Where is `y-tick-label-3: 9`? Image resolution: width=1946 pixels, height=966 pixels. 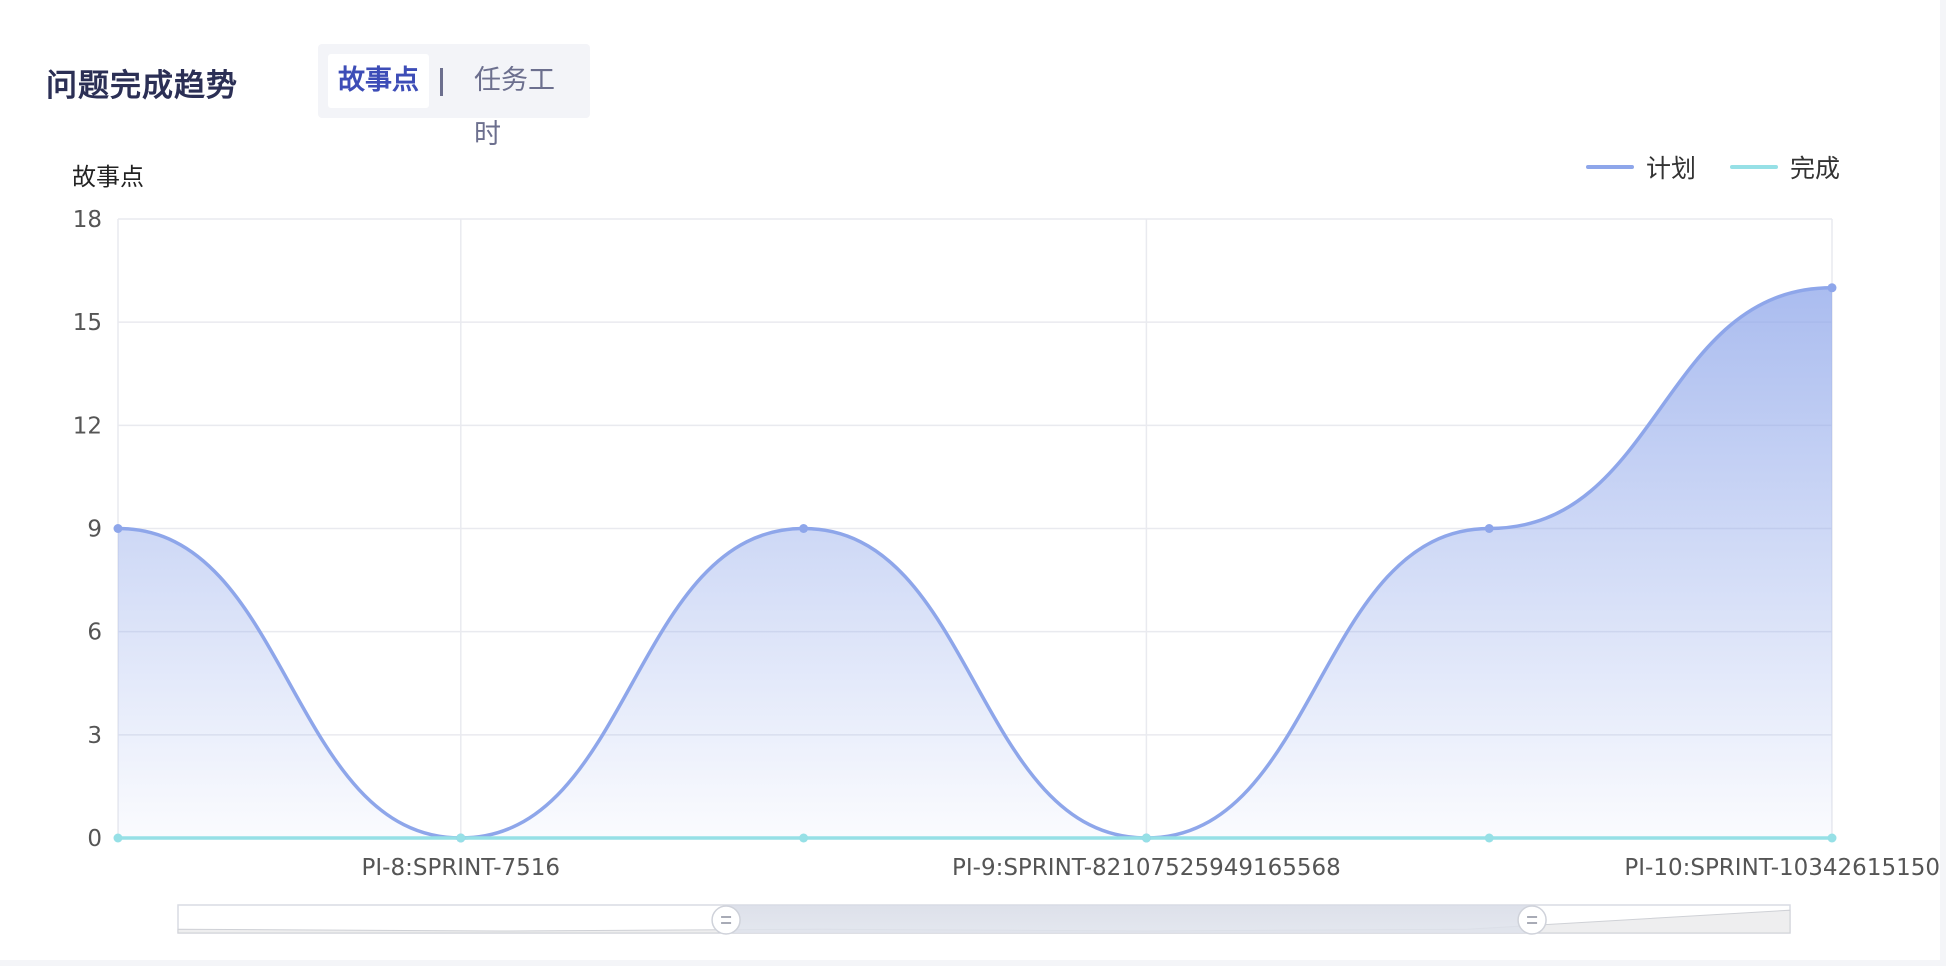
y-tick-label-3: 9 is located at coordinates (94, 530).